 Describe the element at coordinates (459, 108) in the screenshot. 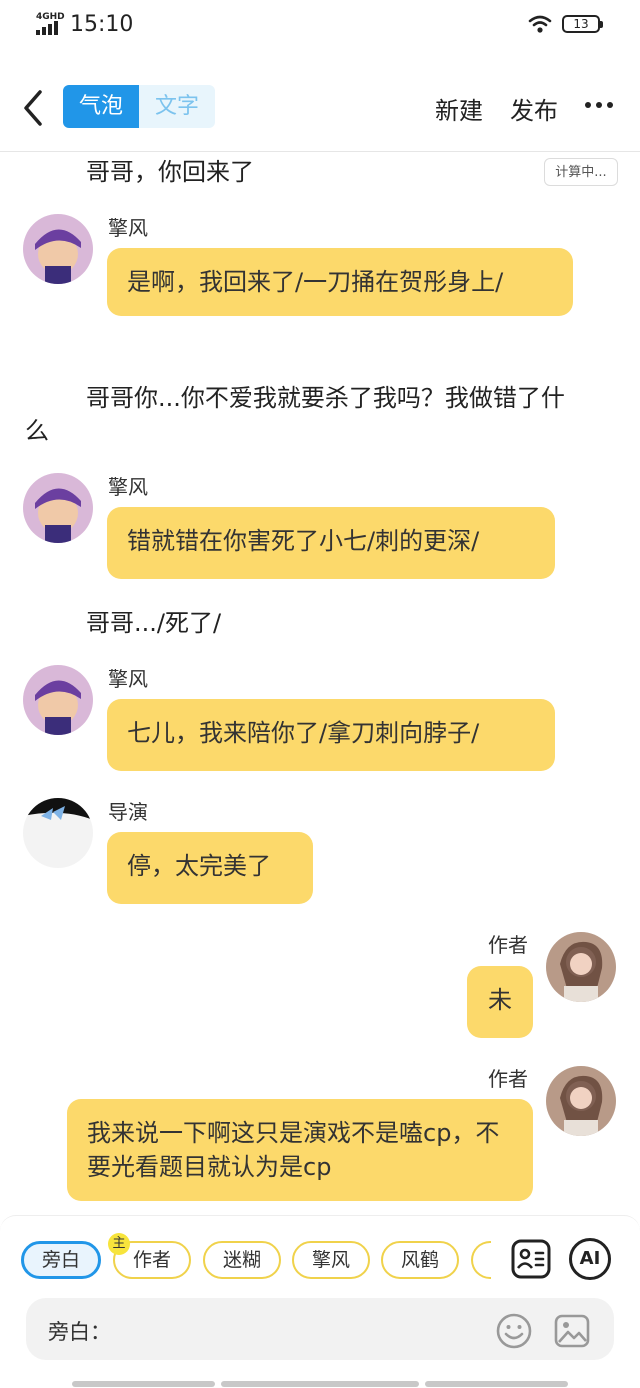

I see `new-button: 新建` at that location.